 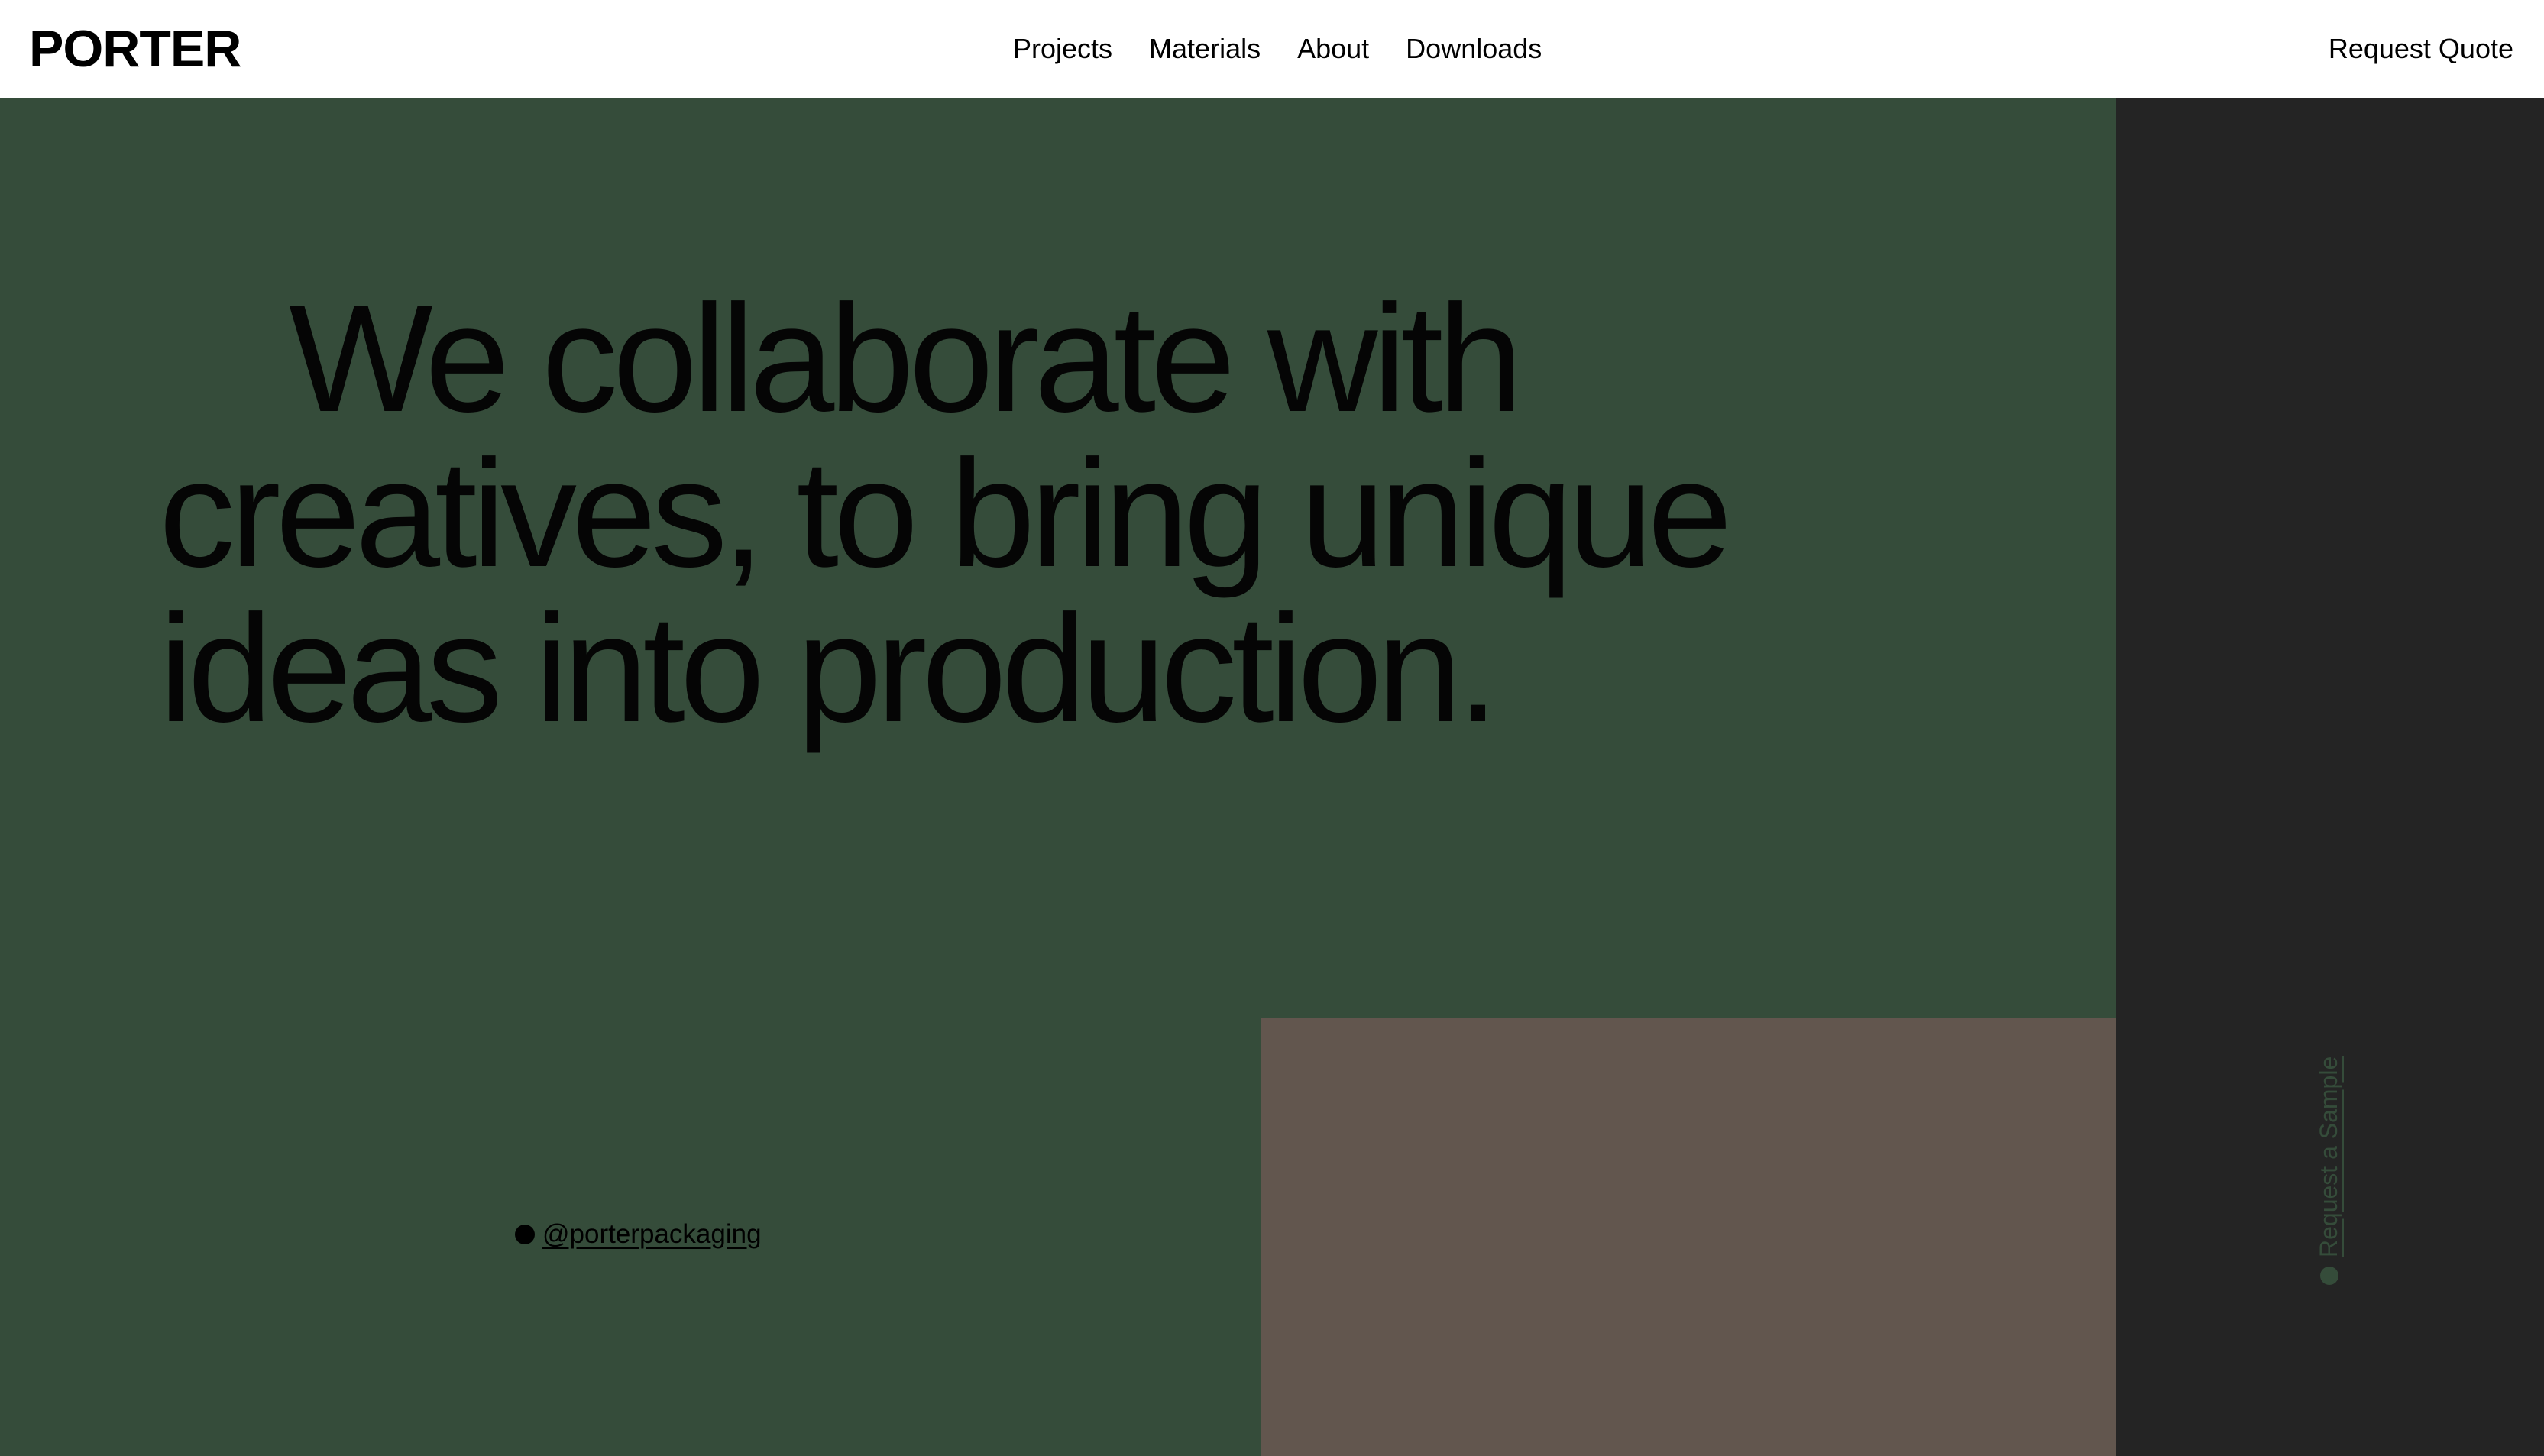 I want to click on instagram-handle-link: @porterpackaging, so click(x=652, y=1235).